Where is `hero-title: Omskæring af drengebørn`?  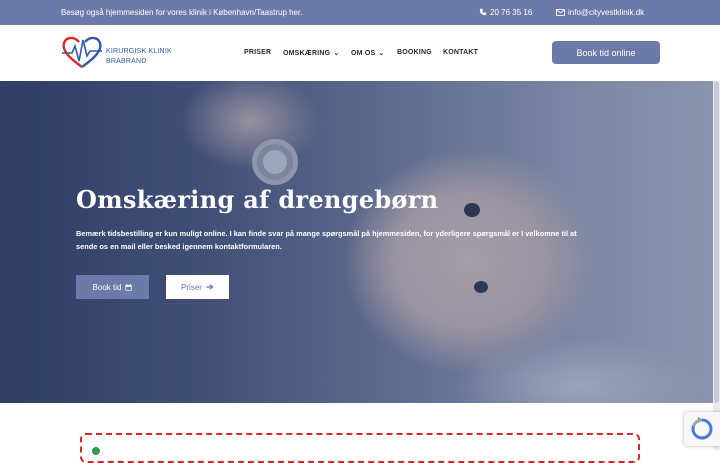 hero-title: Omskæring af drengebørn is located at coordinates (257, 199).